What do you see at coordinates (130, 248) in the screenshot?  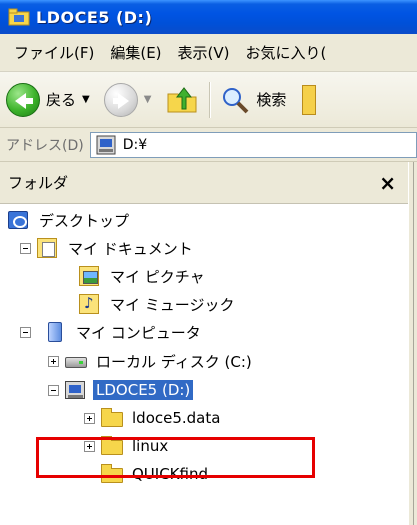 I see `tree-item-label: マイ ドキュメント` at bounding box center [130, 248].